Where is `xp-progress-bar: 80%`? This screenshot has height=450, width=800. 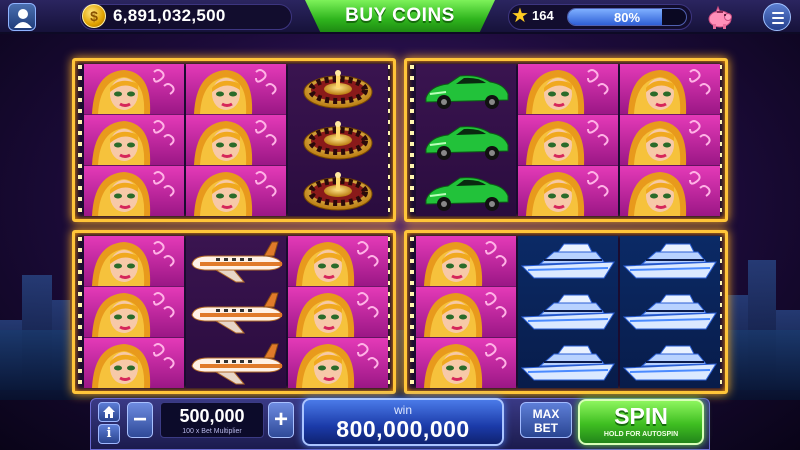
xp-progress-bar: 80% is located at coordinates (627, 17).